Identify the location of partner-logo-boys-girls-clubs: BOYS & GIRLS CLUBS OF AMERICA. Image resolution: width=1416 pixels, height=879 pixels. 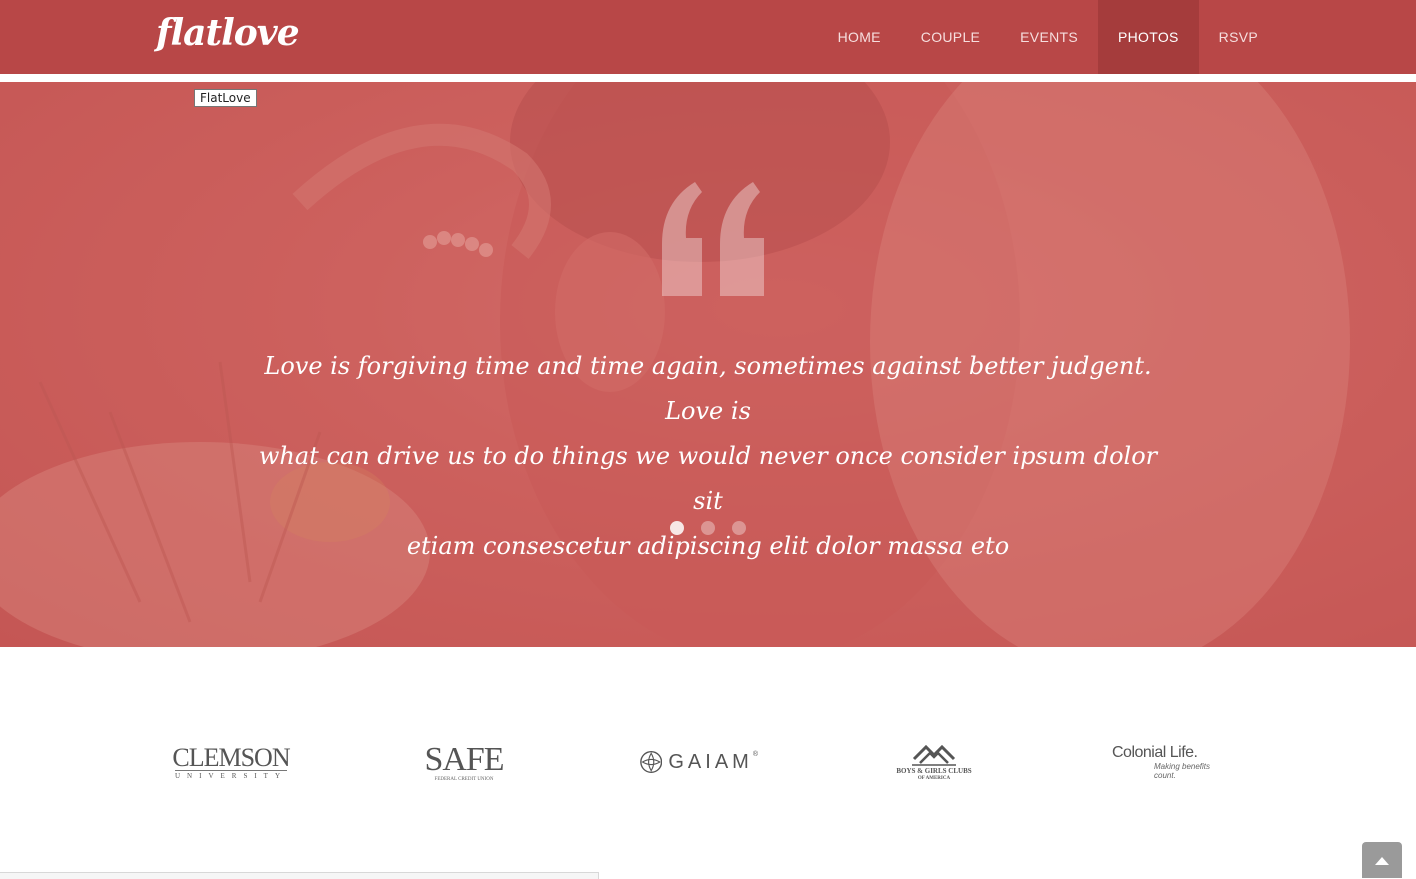
(934, 762).